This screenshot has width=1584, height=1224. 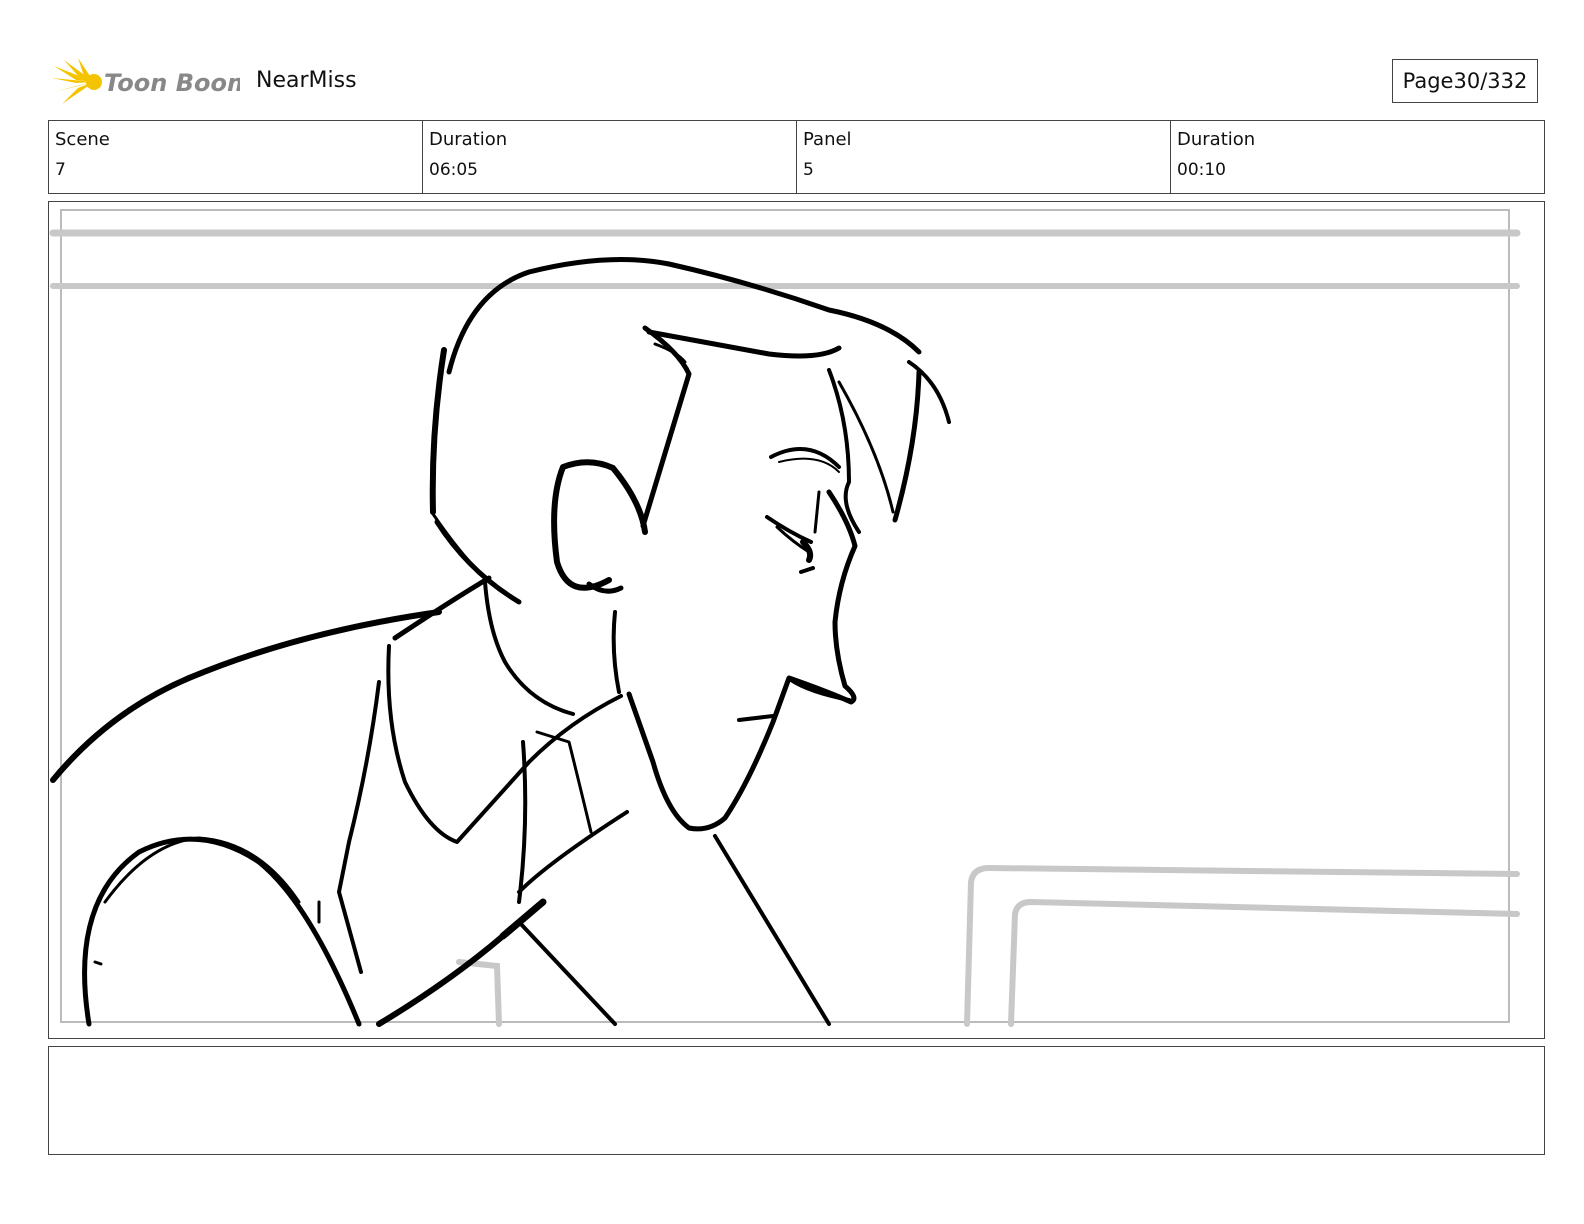 I want to click on page-indicator: Page 30/332, so click(x=1465, y=81).